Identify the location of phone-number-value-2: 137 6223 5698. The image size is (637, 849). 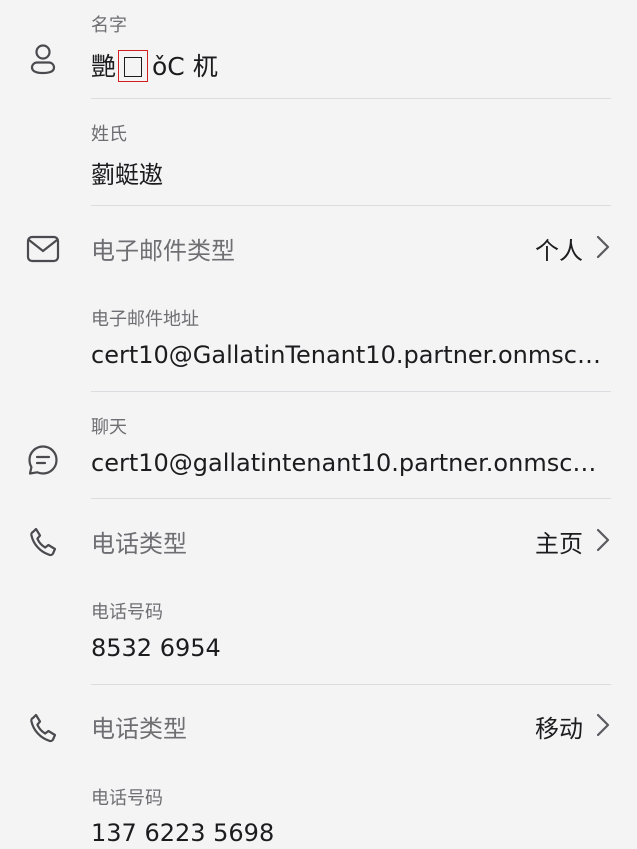
(182, 833).